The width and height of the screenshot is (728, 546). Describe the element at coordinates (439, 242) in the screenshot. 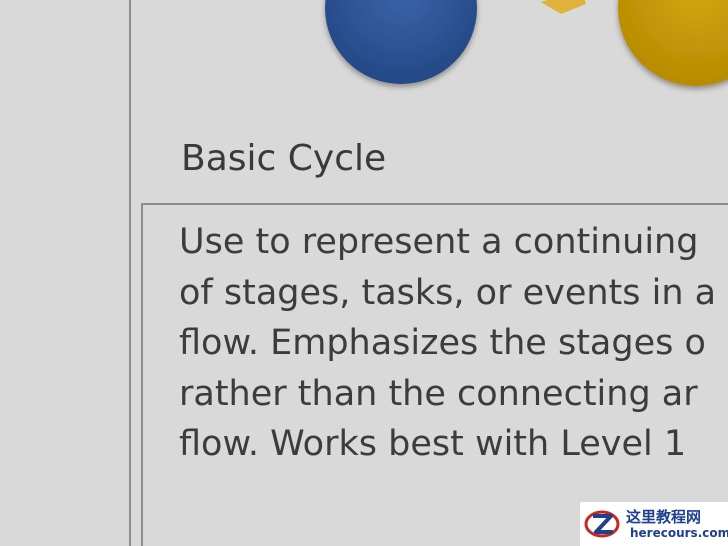

I see `description-line: Use to represent a continuing` at that location.